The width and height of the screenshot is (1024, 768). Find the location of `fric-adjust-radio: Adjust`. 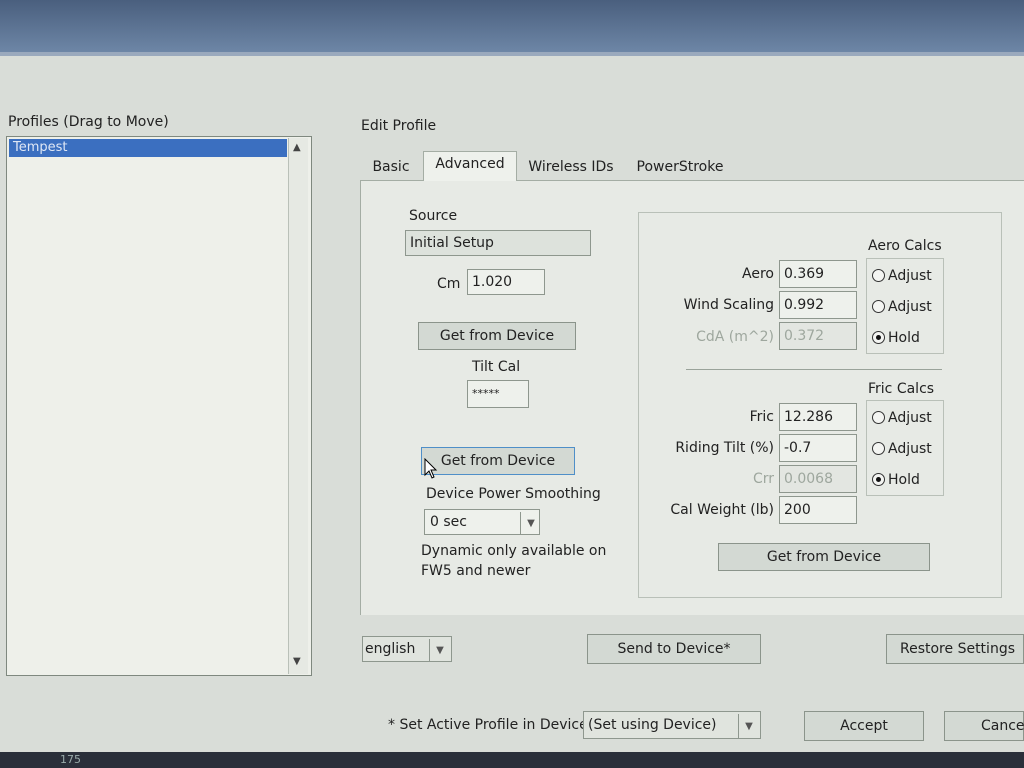

fric-adjust-radio: Adjust is located at coordinates (902, 418).